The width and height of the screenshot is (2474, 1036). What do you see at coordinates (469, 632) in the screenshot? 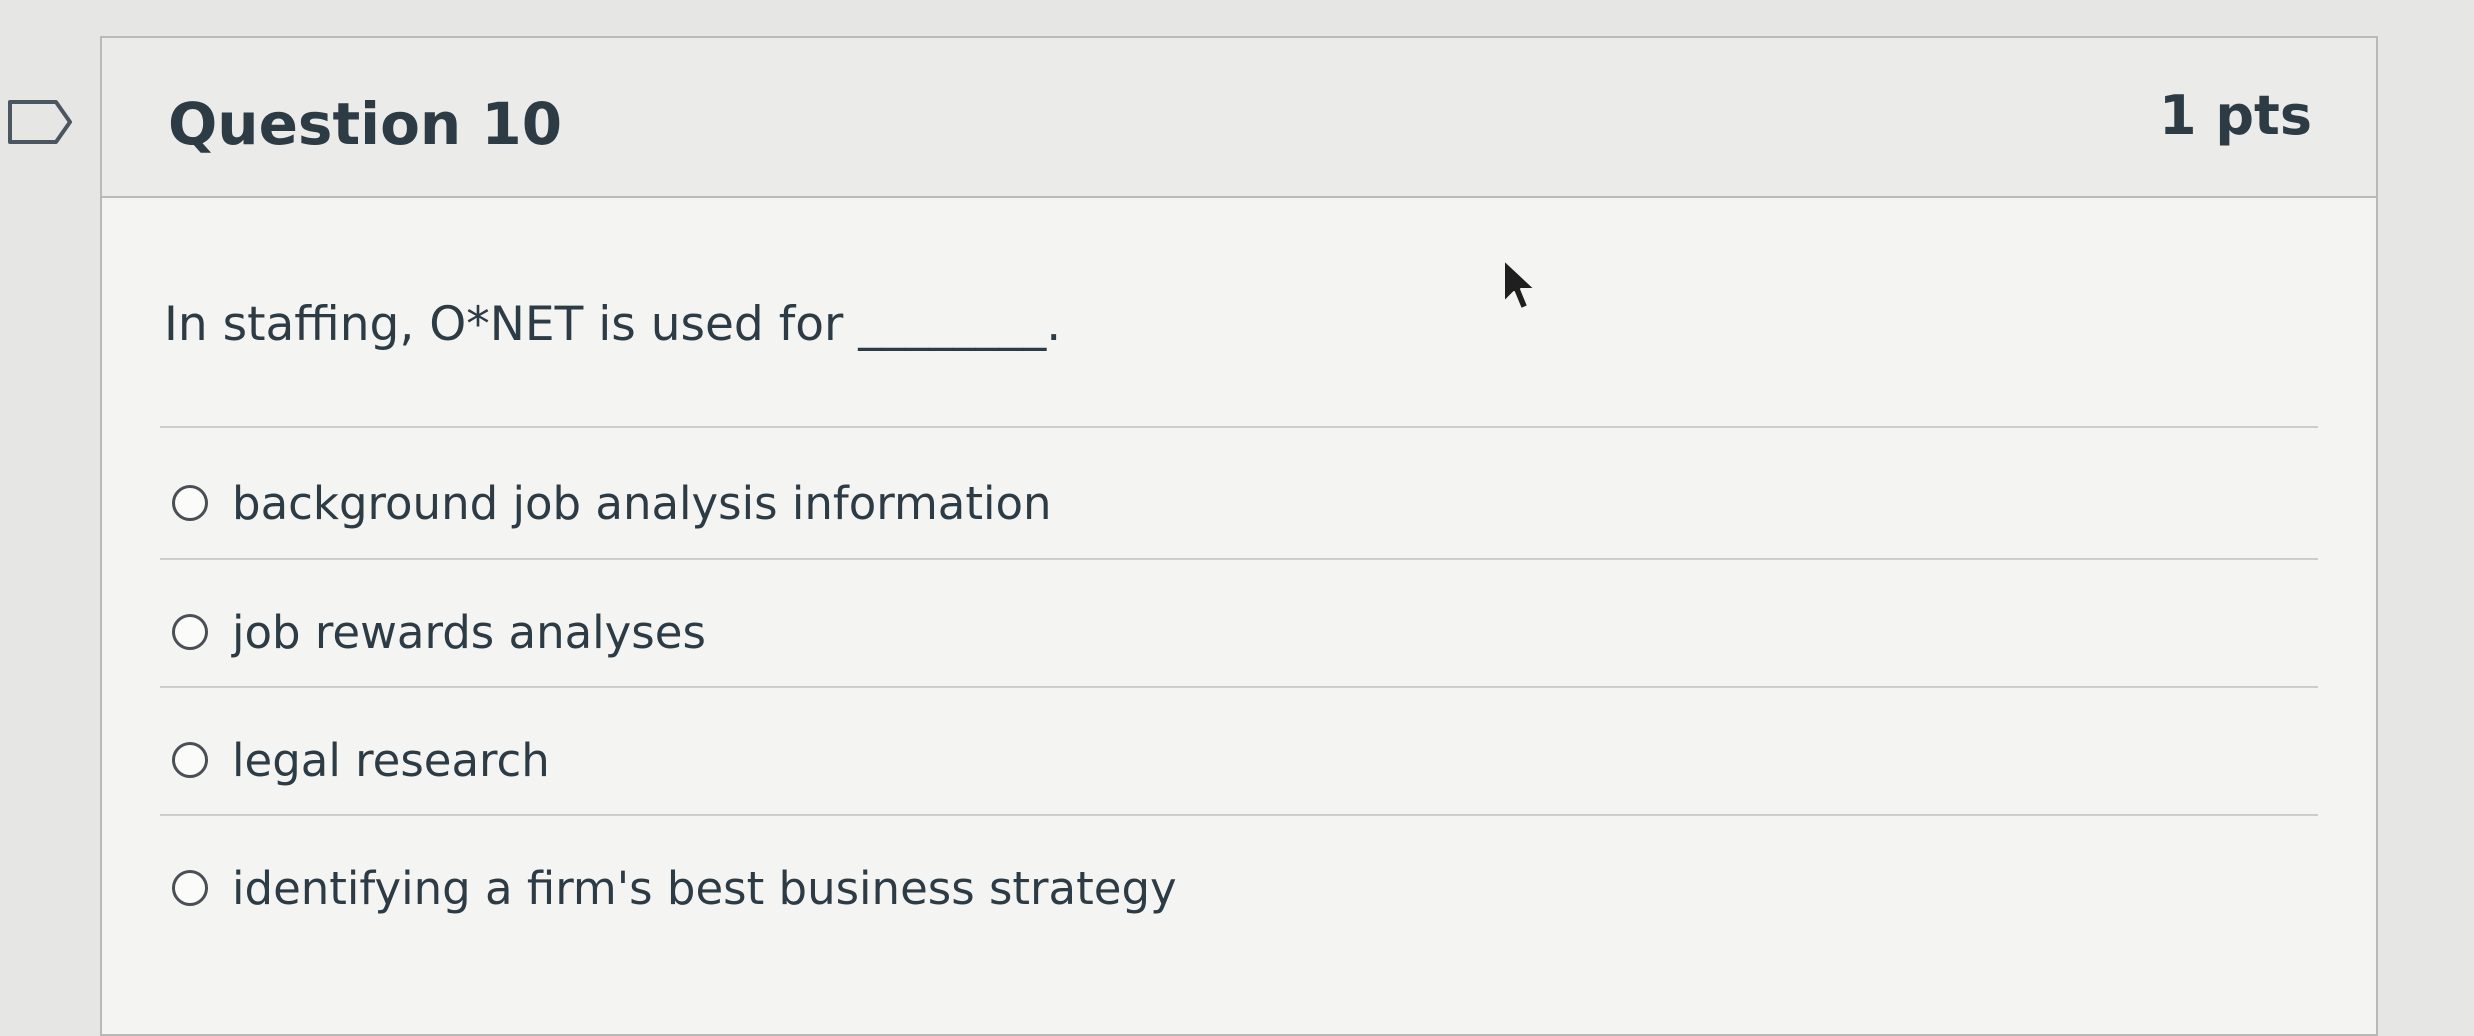
I see `answer-label: job rewards analyses` at bounding box center [469, 632].